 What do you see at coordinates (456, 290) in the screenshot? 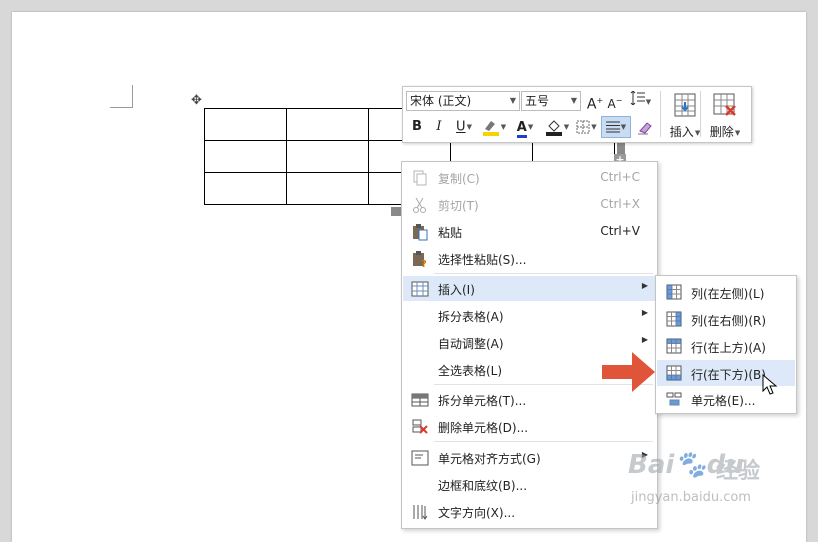
I see `menu-item-label: 插入(I)` at bounding box center [456, 290].